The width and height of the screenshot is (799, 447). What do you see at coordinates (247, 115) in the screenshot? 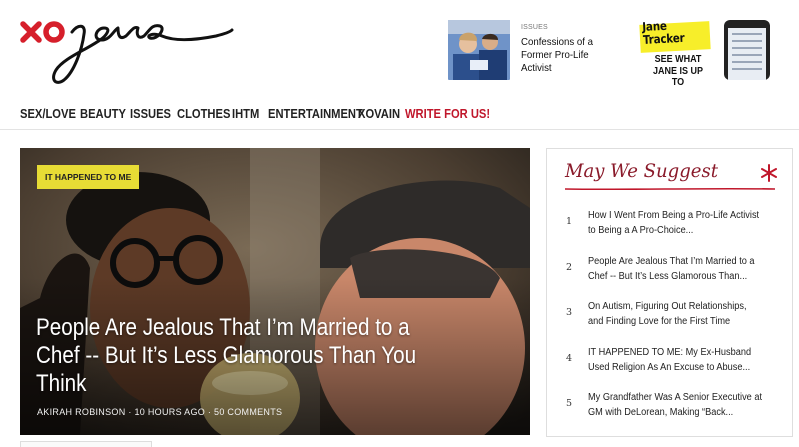
I see `nav-item-ihtm: IHTM` at bounding box center [247, 115].